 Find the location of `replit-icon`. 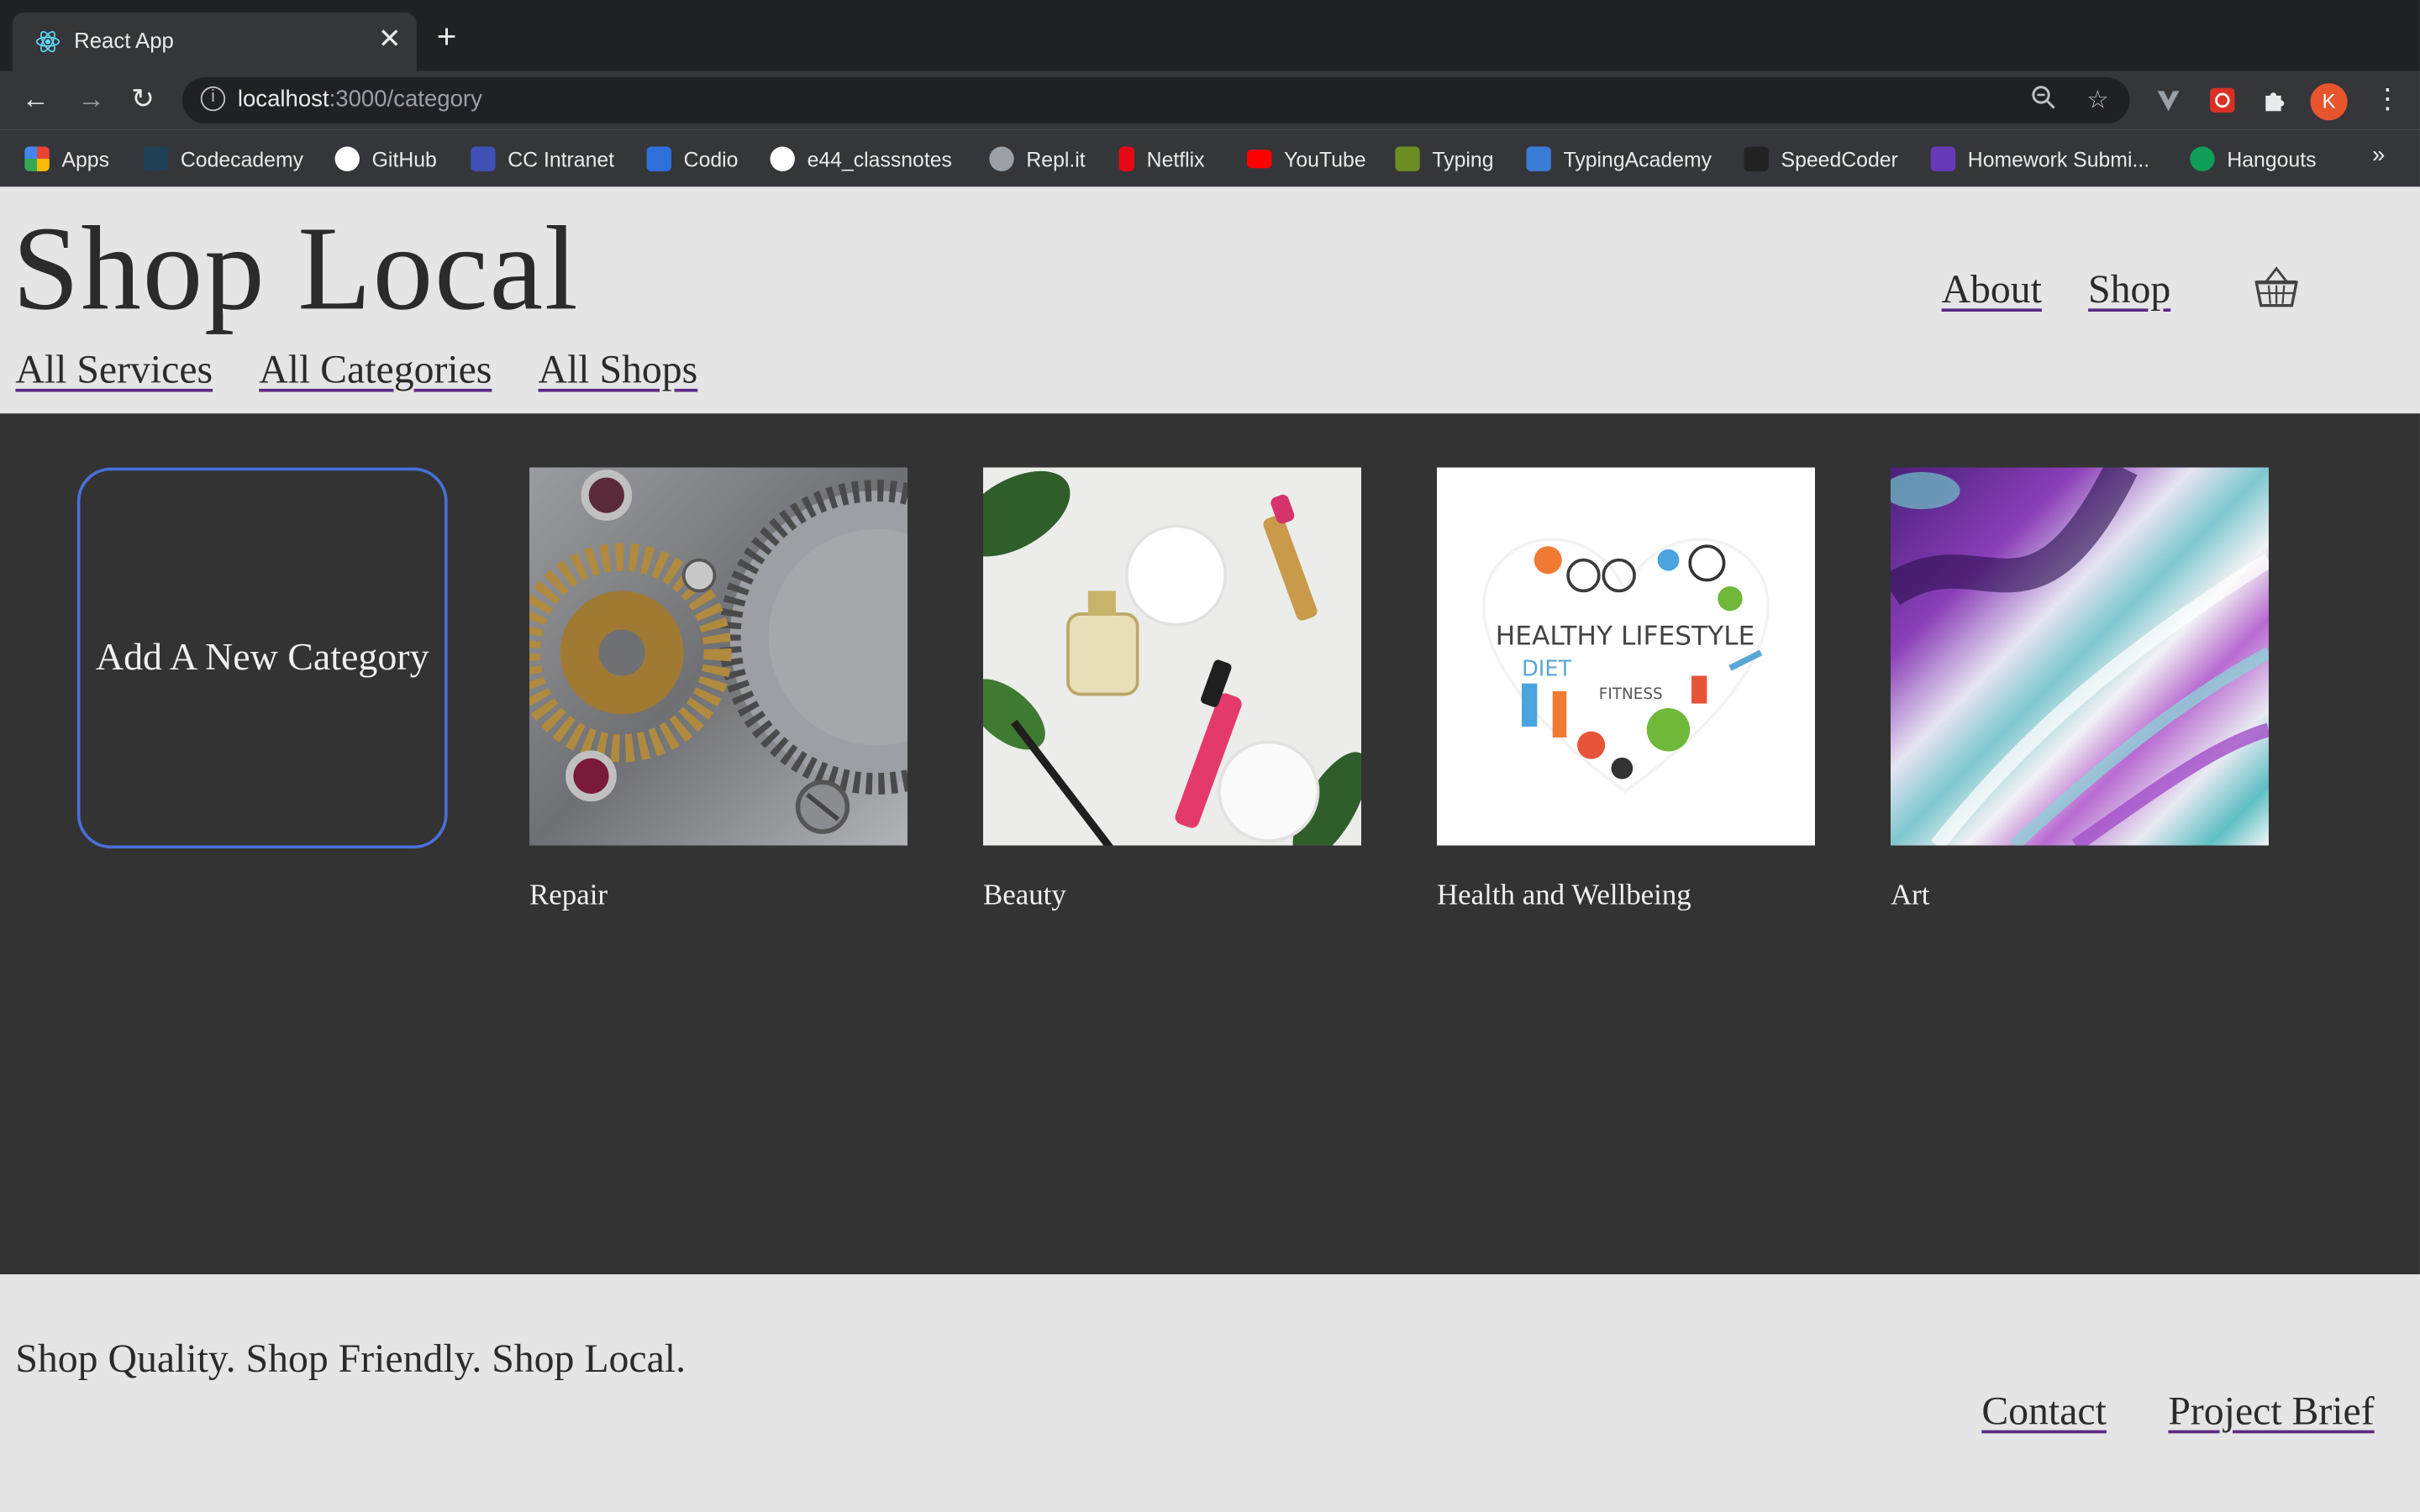

replit-icon is located at coordinates (1001, 158).